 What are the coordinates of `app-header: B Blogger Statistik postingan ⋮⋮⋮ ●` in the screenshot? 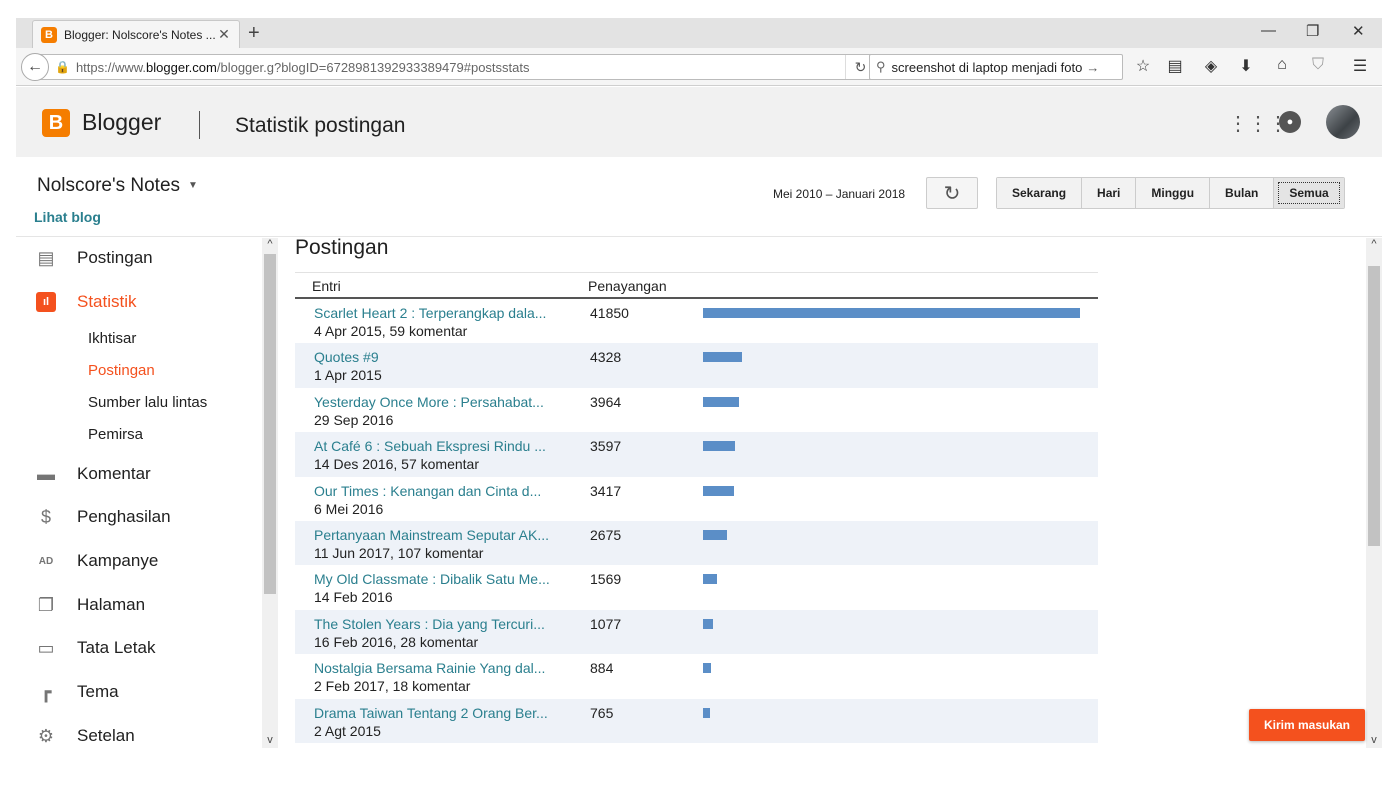 It's located at (699, 122).